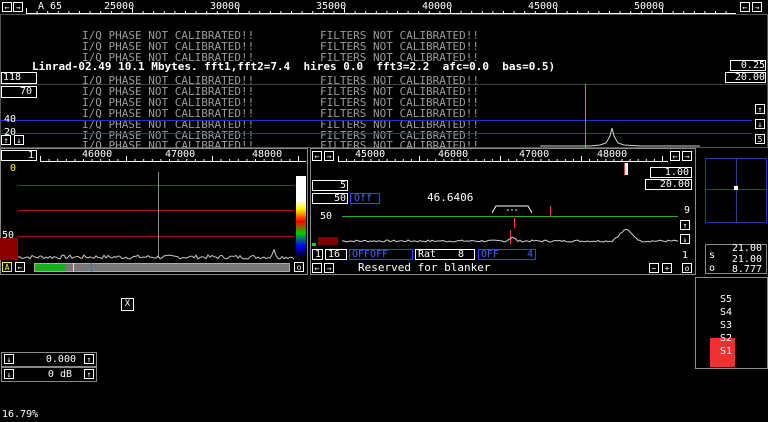  I want to click on bb-right-value: 20.00, so click(674, 184).